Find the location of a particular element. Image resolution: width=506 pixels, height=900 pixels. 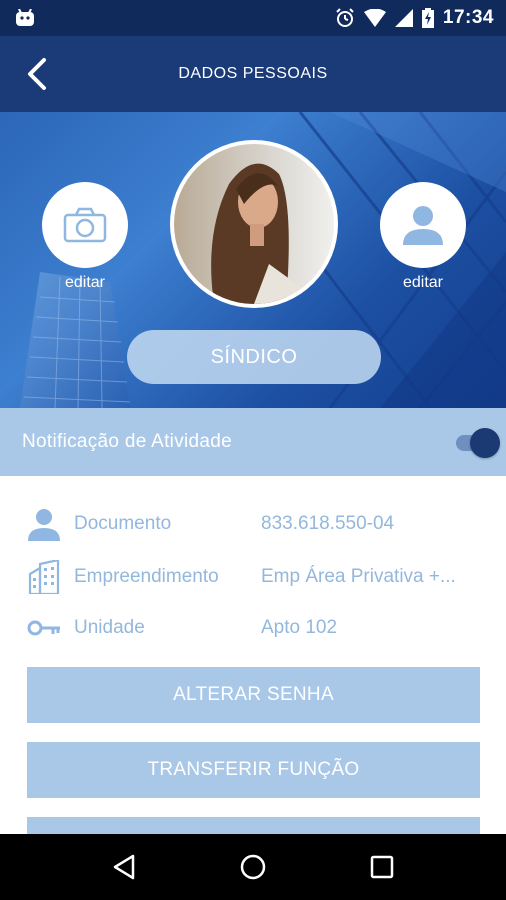

info-key: Unidade is located at coordinates (109, 627).